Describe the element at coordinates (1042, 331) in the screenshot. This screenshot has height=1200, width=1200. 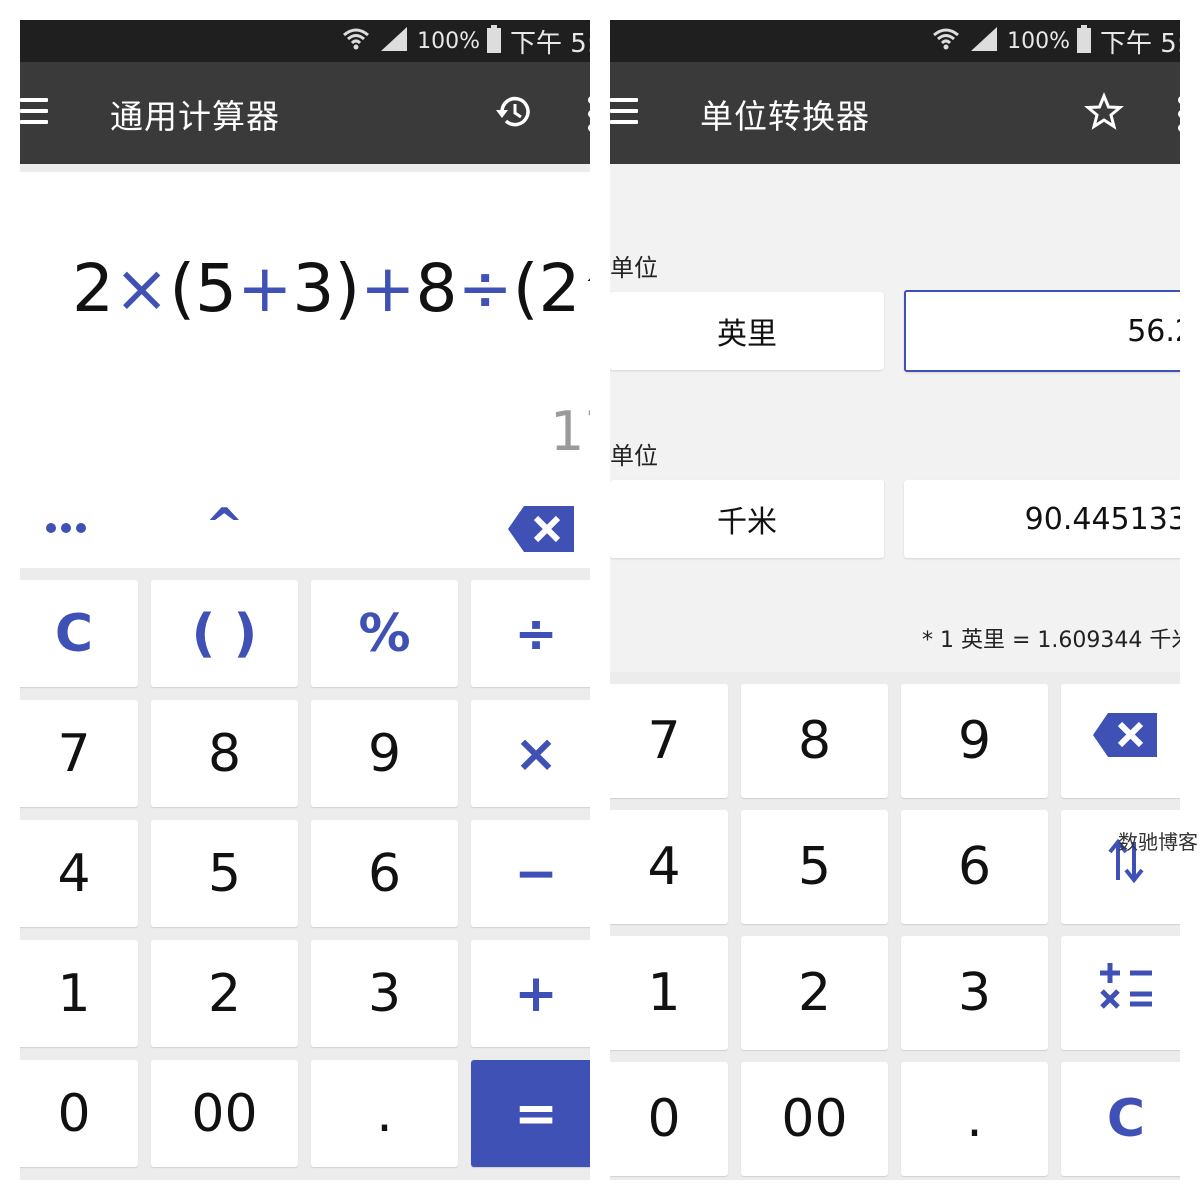
I see `from-value-input: 56.2` at that location.